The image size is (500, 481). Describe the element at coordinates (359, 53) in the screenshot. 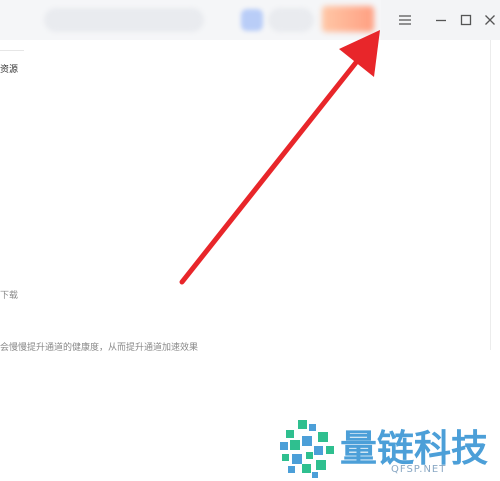

I see `arrow-head` at that location.